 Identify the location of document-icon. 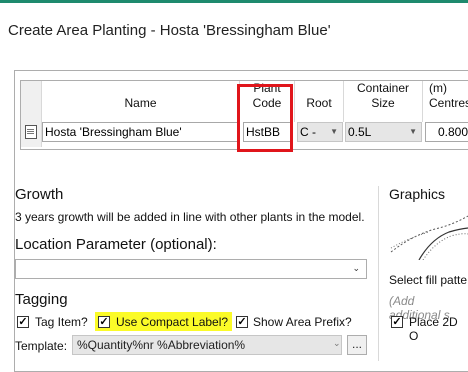
(31, 132).